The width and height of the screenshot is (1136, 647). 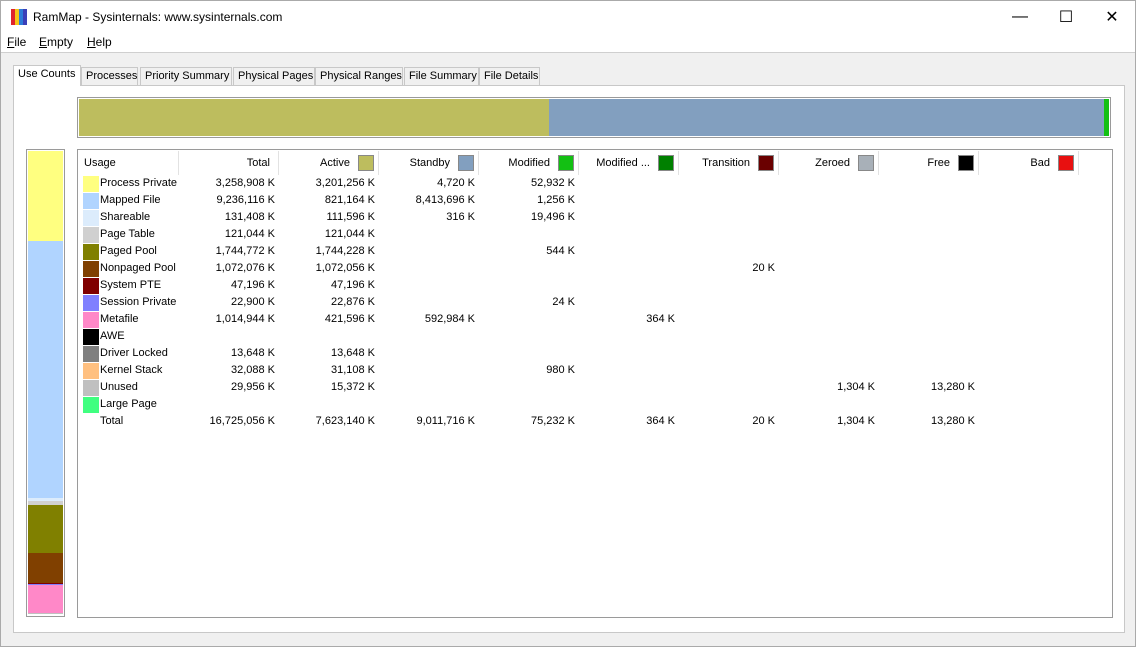 I want to click on menu-help: Help, so click(x=99, y=42).